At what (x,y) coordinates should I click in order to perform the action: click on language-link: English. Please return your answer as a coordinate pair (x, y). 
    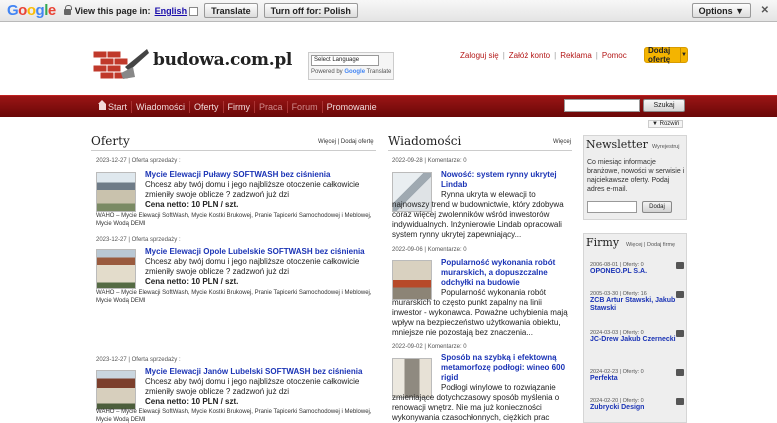
    Looking at the image, I should click on (171, 11).